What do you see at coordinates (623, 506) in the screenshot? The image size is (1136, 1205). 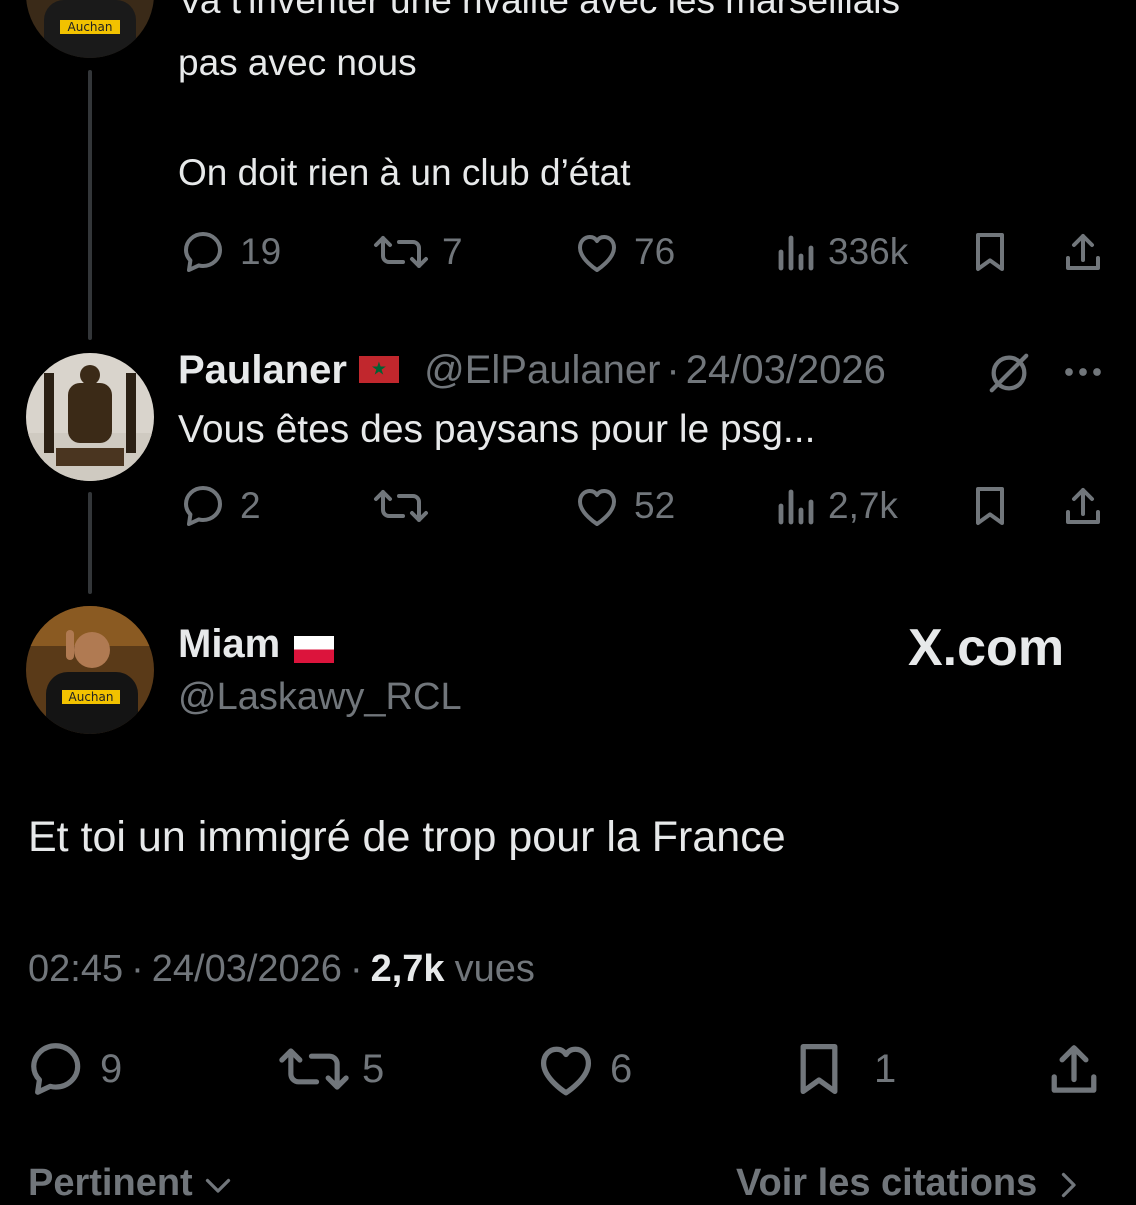 I see `like-button: 52` at bounding box center [623, 506].